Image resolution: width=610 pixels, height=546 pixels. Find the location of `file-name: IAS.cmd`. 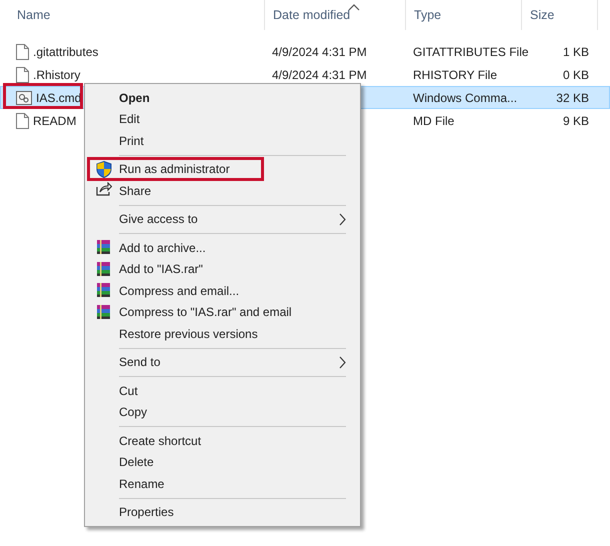

file-name: IAS.cmd is located at coordinates (59, 97).